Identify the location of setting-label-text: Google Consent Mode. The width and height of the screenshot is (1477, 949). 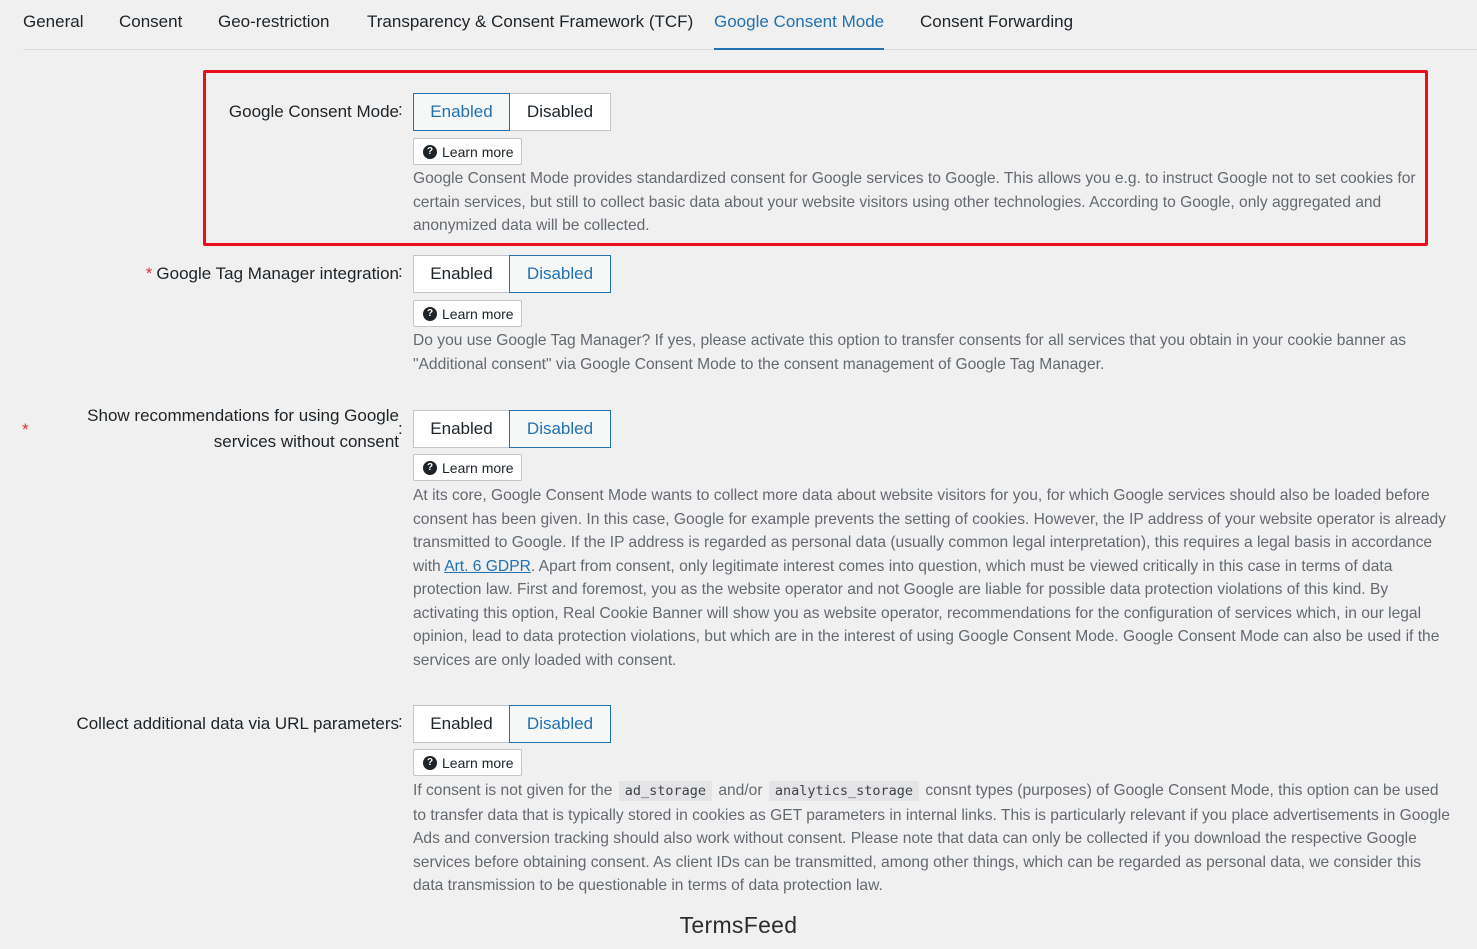
(313, 111).